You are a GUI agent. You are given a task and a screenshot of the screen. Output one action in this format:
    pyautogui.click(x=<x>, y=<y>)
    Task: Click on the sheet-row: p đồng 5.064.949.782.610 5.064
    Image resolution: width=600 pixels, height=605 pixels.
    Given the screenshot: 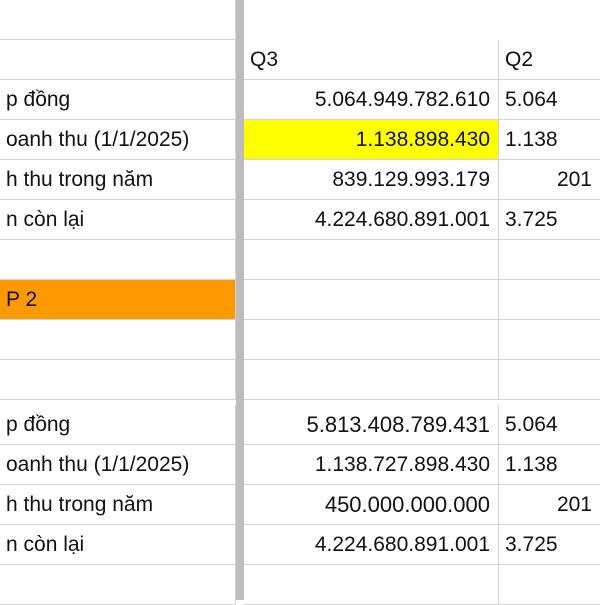 What is the action you would take?
    pyautogui.click(x=300, y=100)
    